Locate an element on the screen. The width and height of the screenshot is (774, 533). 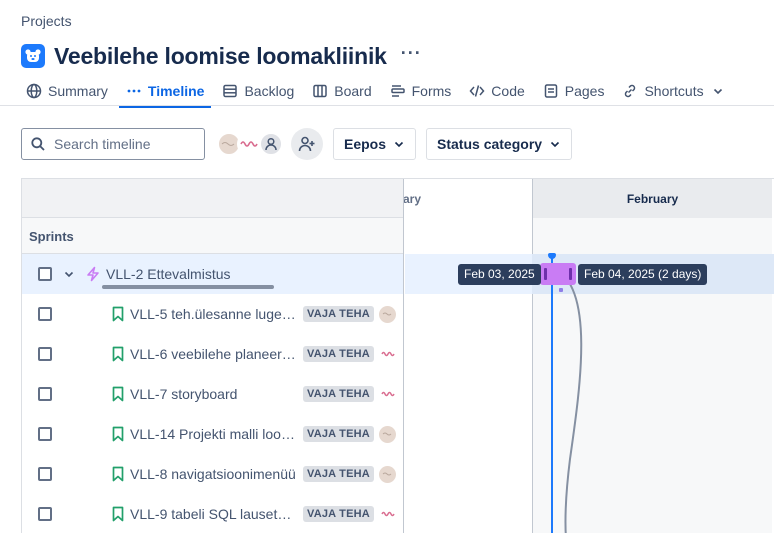
bar-start-handle is located at coordinates (545, 274).